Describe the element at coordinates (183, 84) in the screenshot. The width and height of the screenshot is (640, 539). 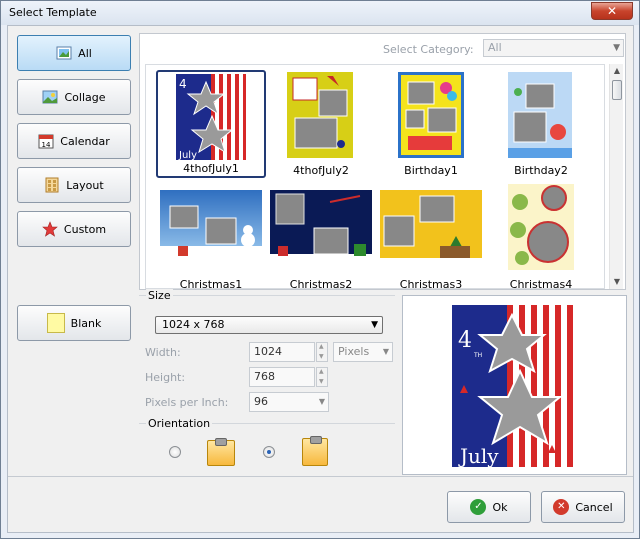
I see `preview-four: 4` at that location.